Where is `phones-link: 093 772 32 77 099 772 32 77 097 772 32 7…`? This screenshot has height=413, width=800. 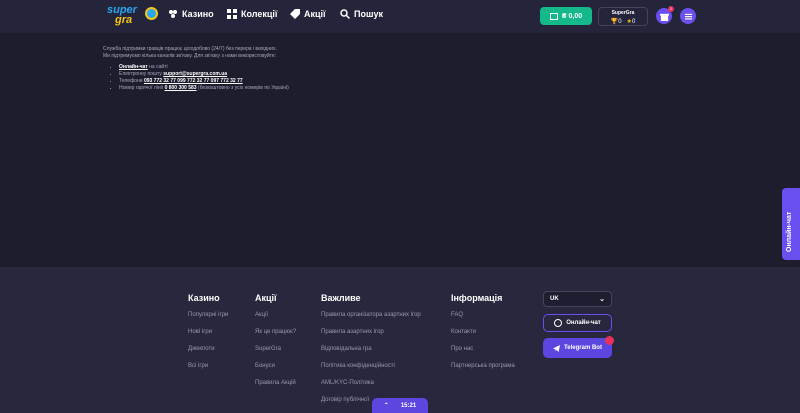
phones-link: 093 772 32 77 099 772 32 77 097 772 32 7… is located at coordinates (193, 81).